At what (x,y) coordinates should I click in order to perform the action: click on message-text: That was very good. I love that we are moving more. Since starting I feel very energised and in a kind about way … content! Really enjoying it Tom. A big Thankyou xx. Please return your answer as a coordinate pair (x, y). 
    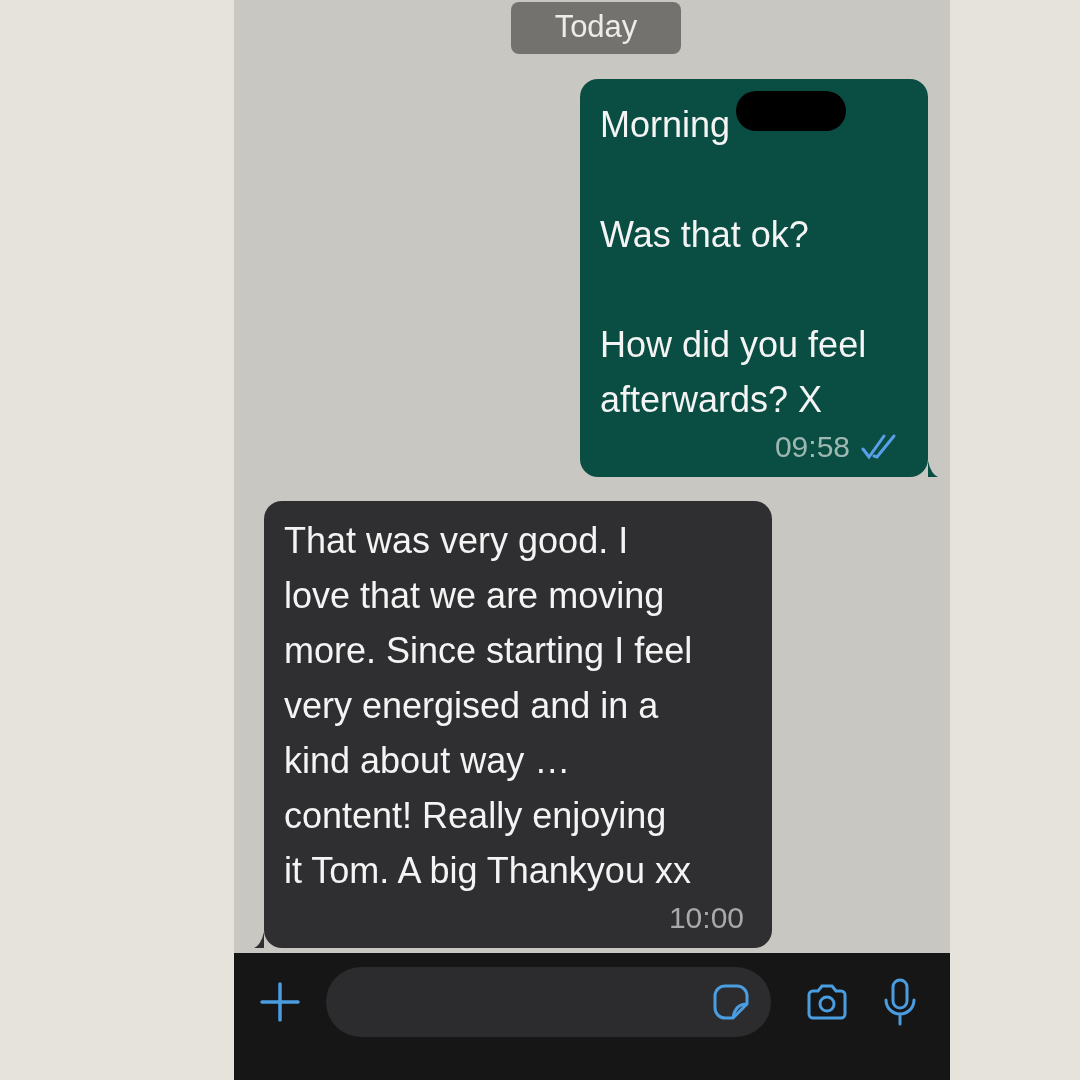
    Looking at the image, I should click on (489, 706).